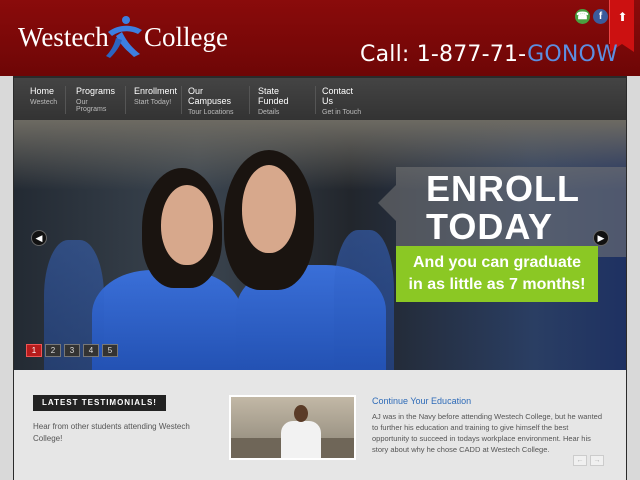 This screenshot has width=640, height=480. I want to click on call-number: Call: 1-877-71-GONOW, so click(489, 54).